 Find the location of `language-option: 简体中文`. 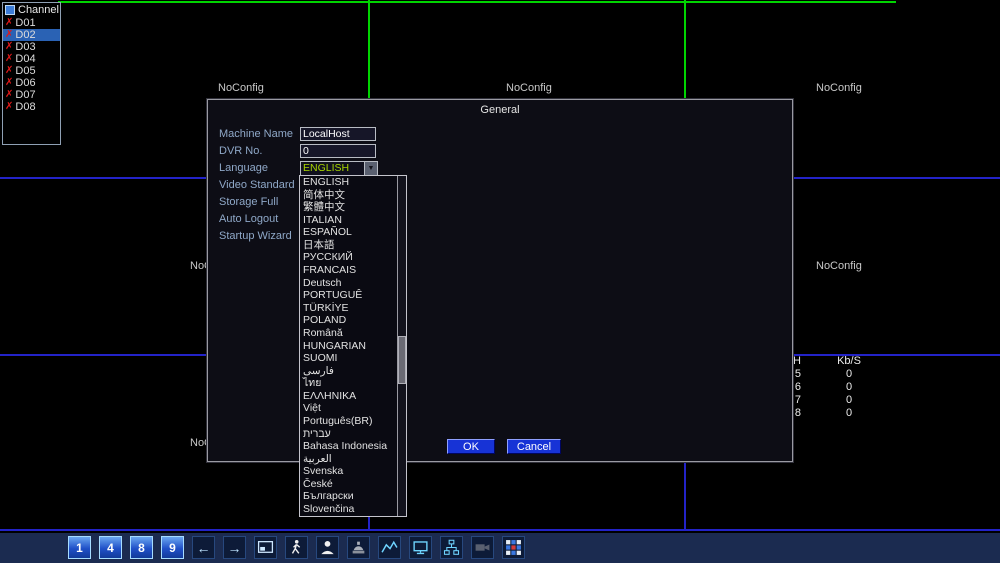

language-option: 简体中文 is located at coordinates (348, 195).